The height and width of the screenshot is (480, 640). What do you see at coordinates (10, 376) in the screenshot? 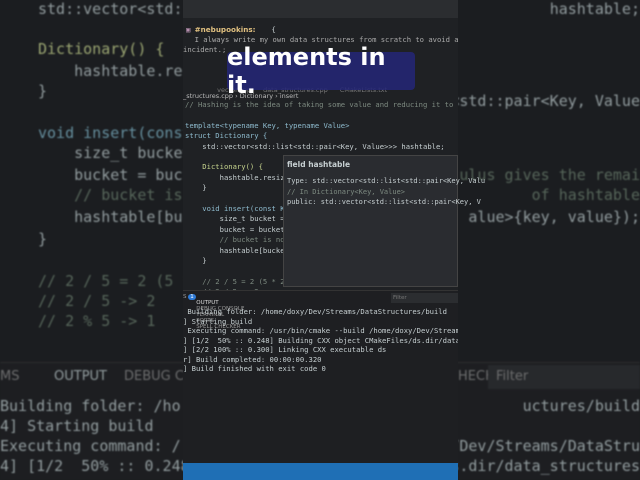
I see `bg-tab: MS` at bounding box center [10, 376].